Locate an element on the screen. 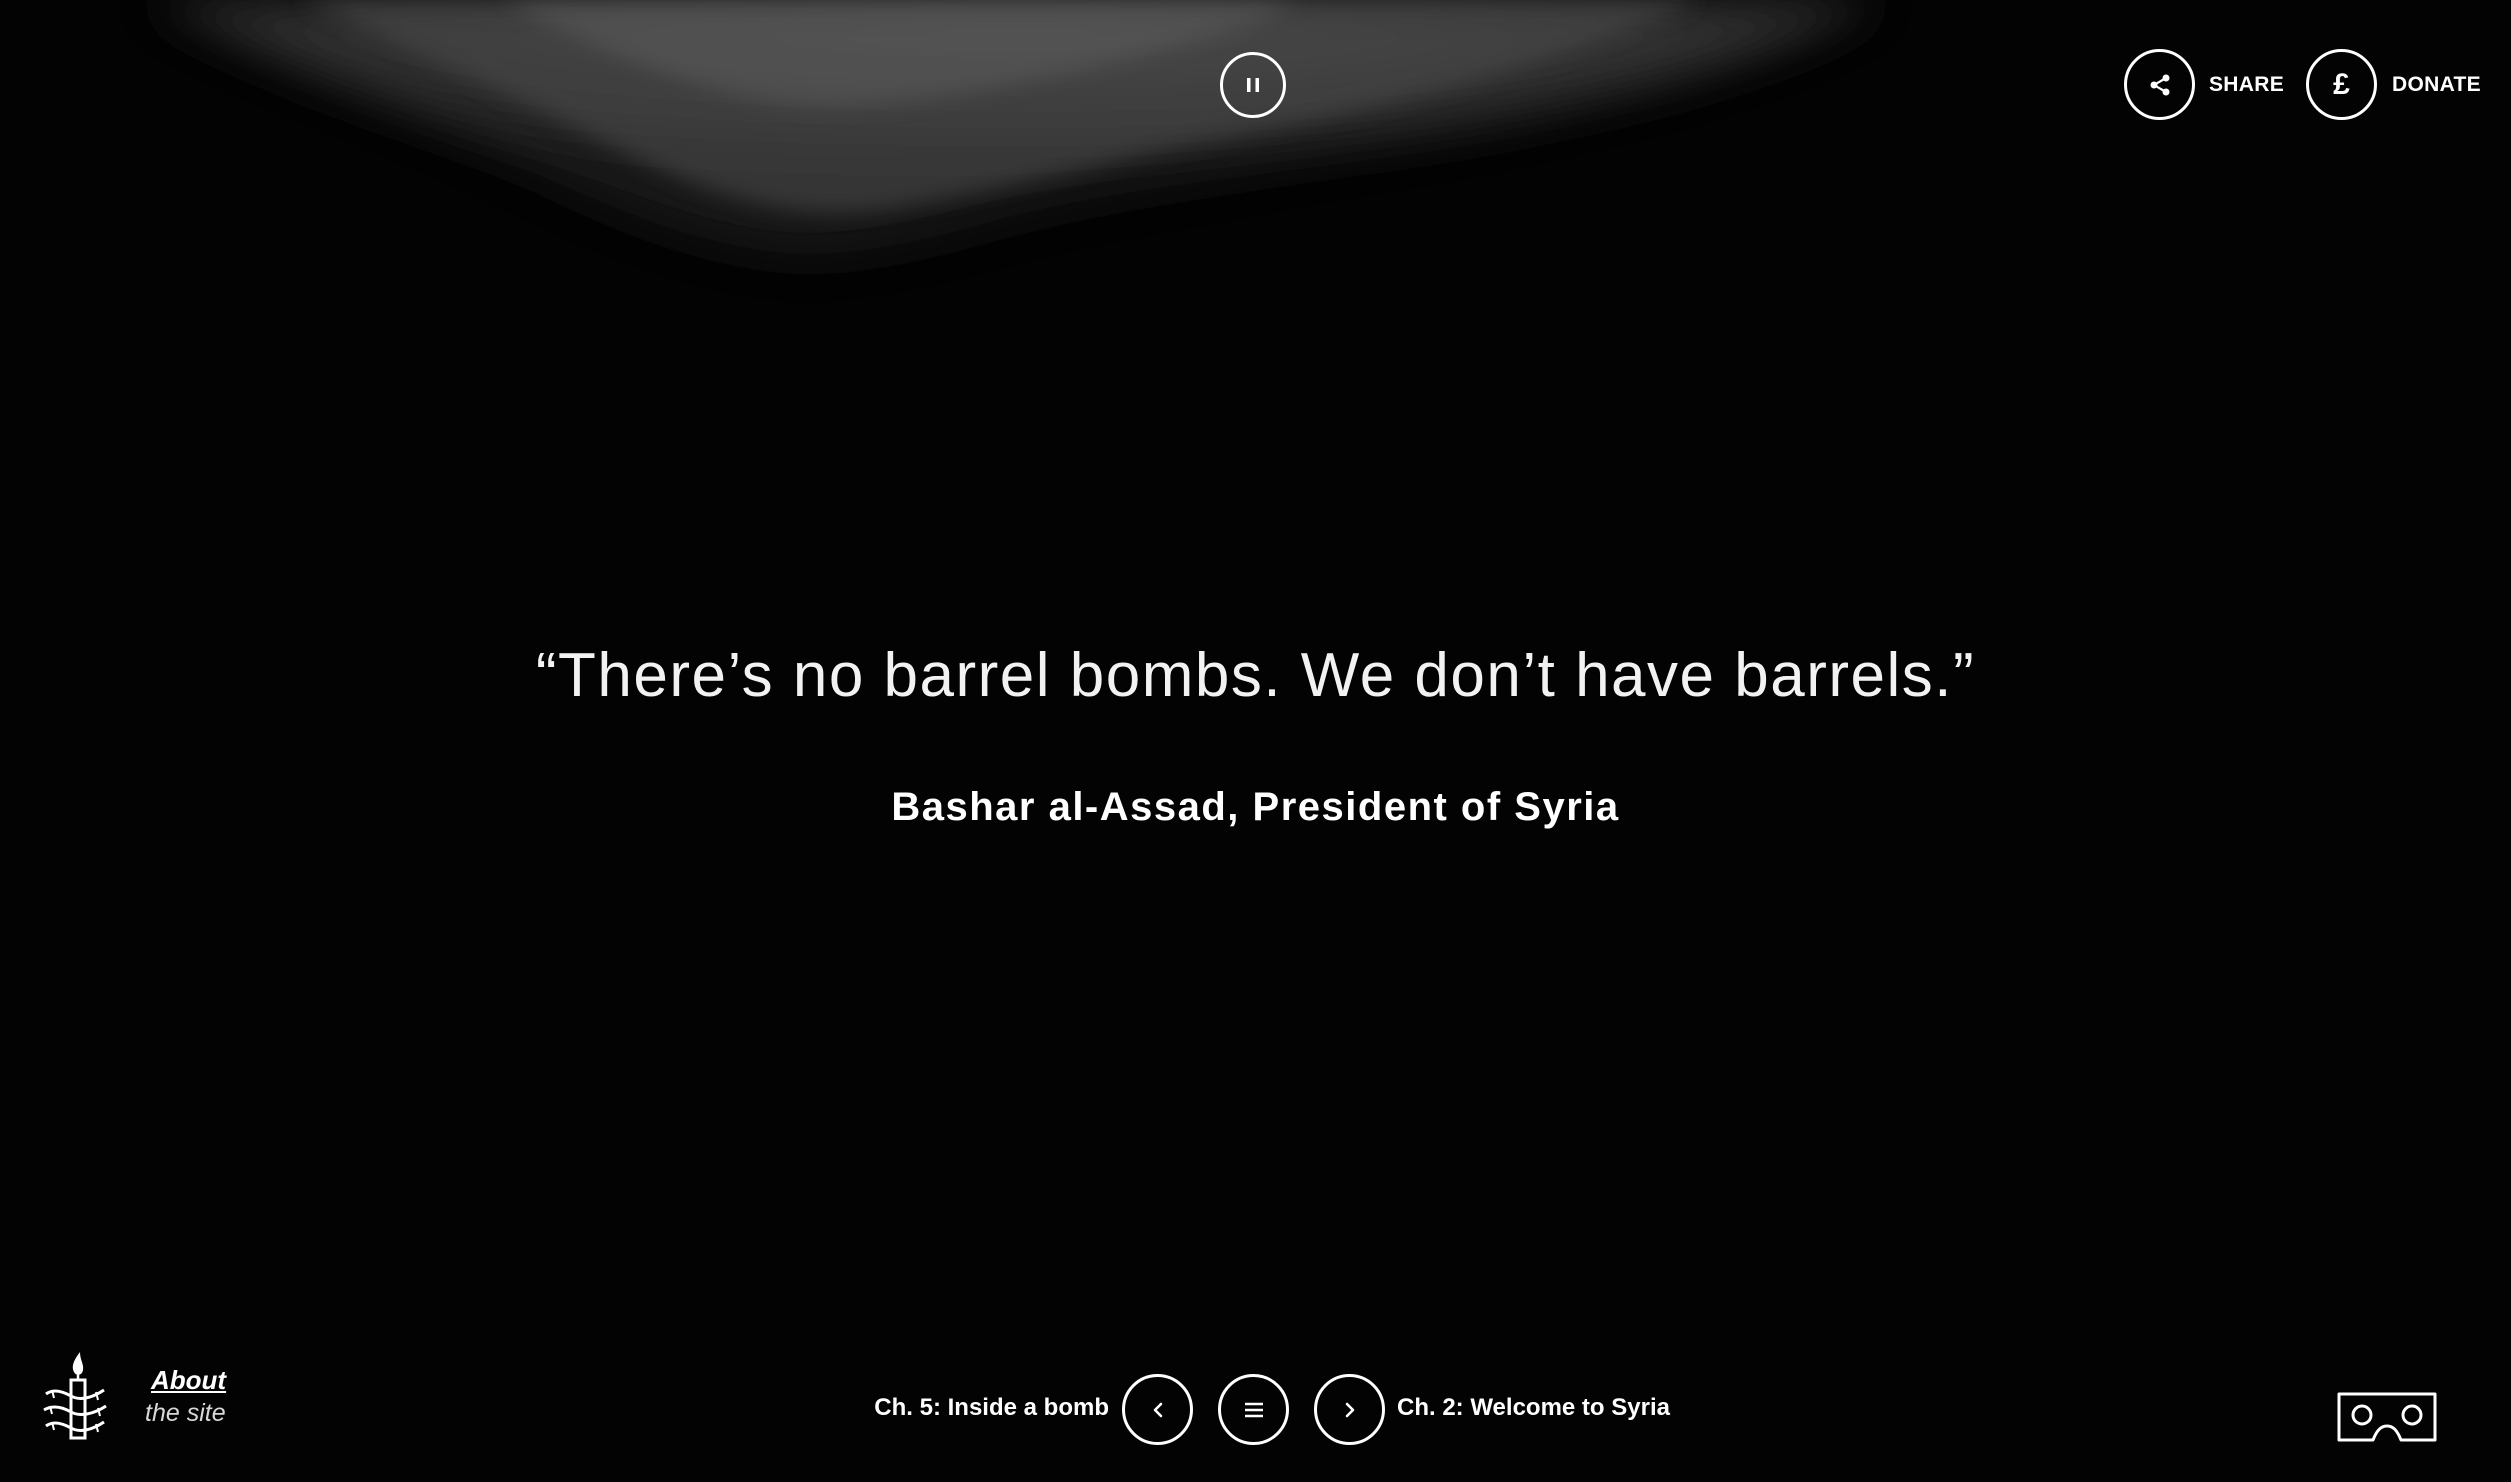 The height and width of the screenshot is (1482, 2511). share-button is located at coordinates (2159, 84).